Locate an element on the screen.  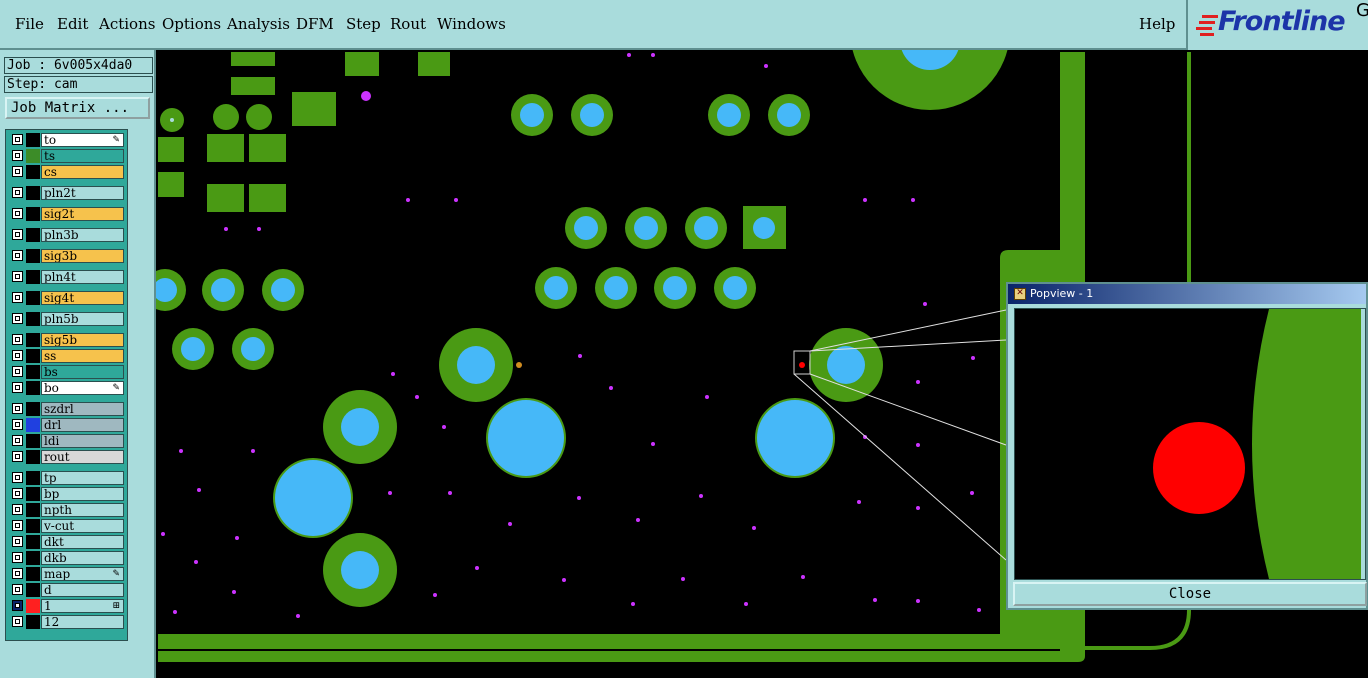
layer-name: 12 is located at coordinates (82, 622).